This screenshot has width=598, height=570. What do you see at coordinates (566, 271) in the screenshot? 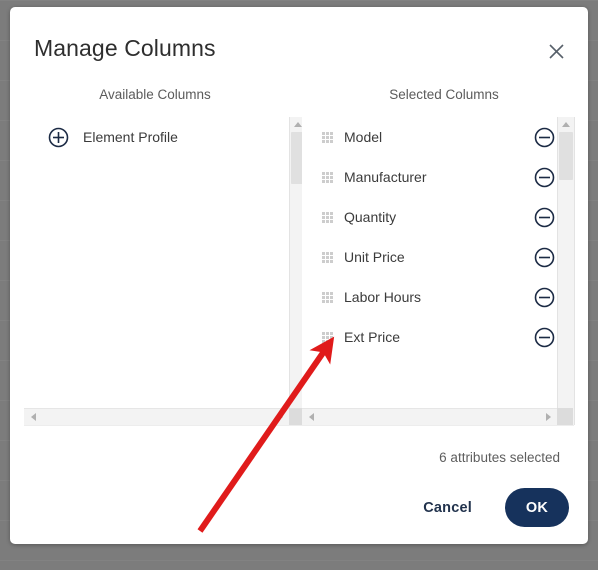
I see `selected-vertical-scrollbar` at bounding box center [566, 271].